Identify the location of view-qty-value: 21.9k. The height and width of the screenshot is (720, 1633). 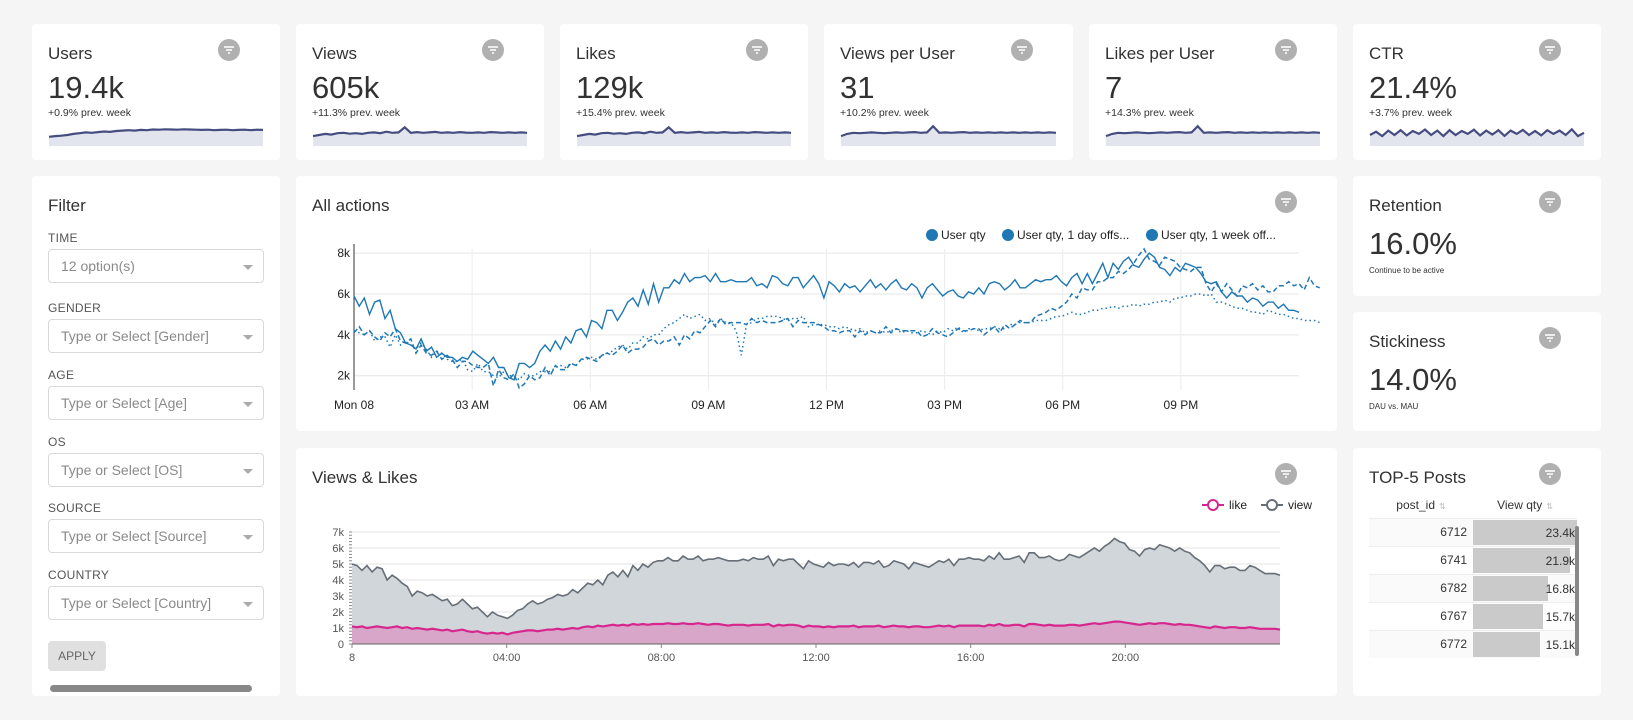
(1560, 560).